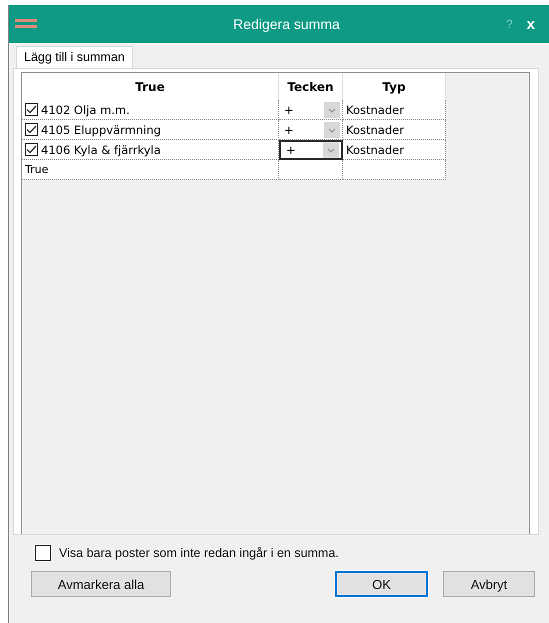 The image size is (549, 623). I want to click on account-name: 4105 Eluppvärmning, so click(101, 129).